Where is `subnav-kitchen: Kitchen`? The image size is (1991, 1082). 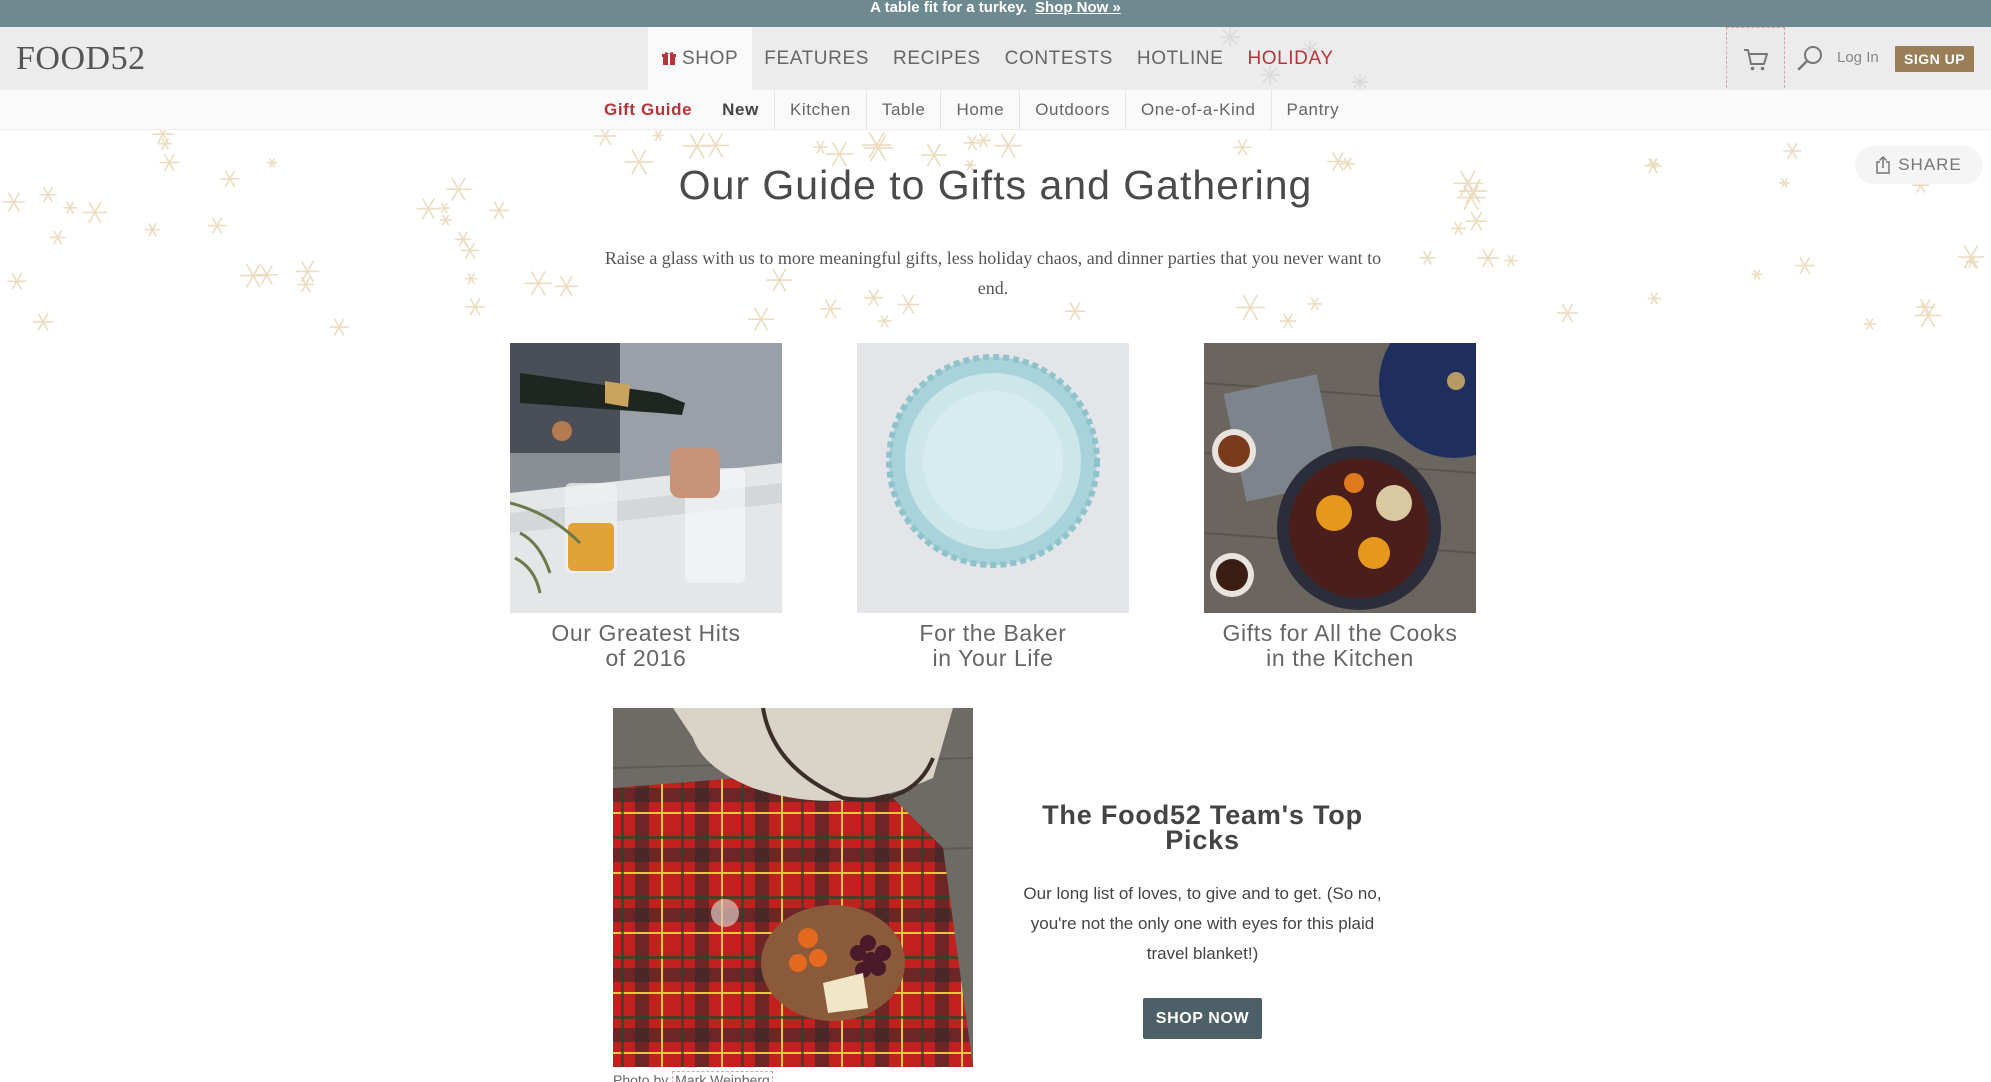 subnav-kitchen: Kitchen is located at coordinates (821, 110).